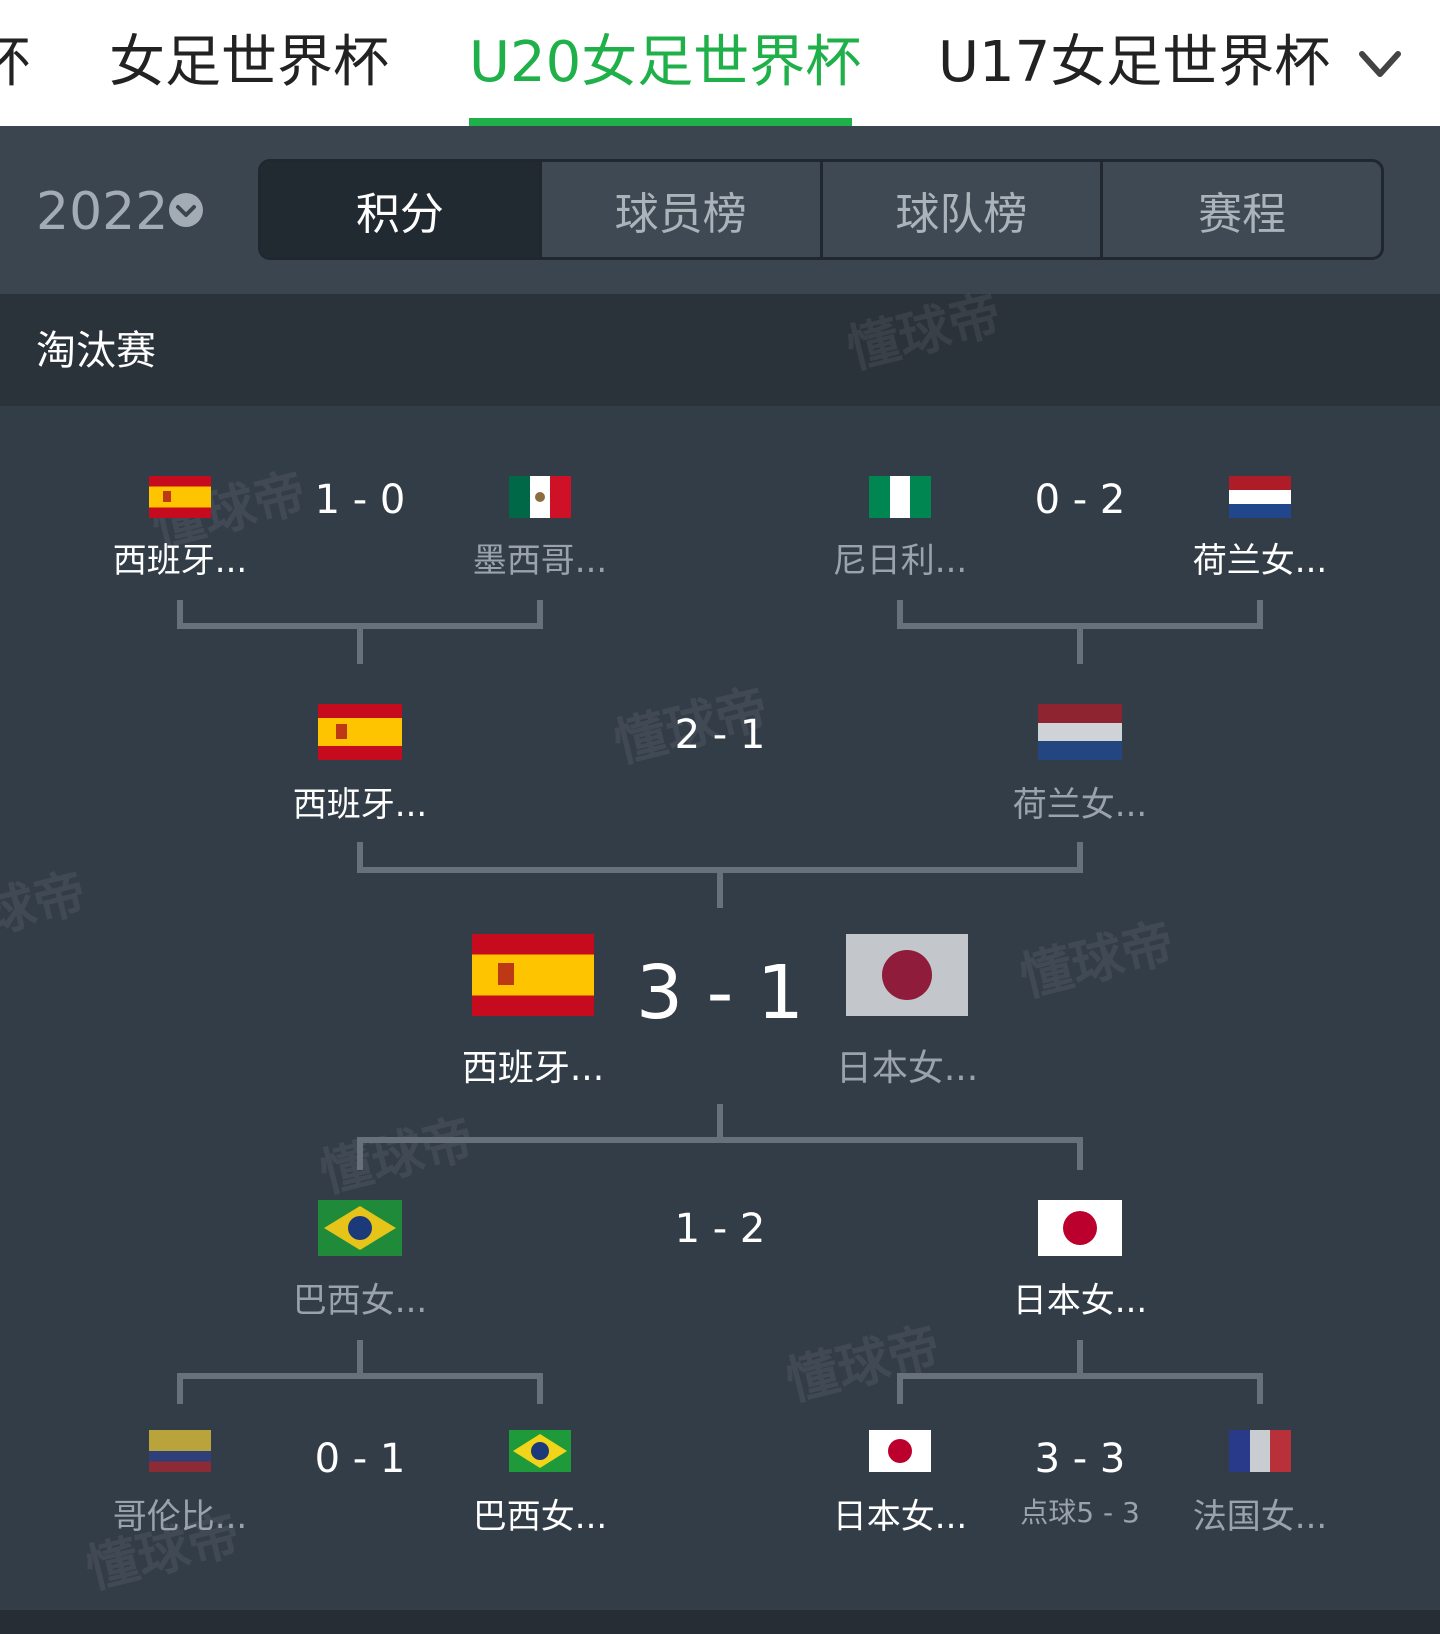  I want to click on season-year: 2022, so click(102, 212).